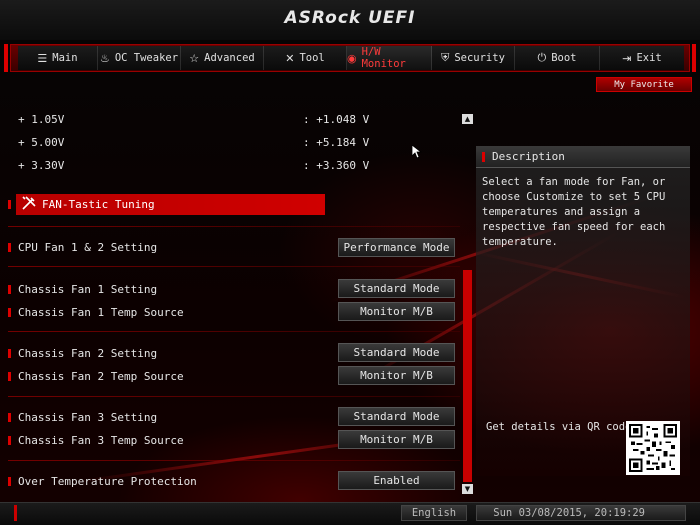 Image resolution: width=700 pixels, height=525 pixels. What do you see at coordinates (445, 57) in the screenshot?
I see `shield-icon: ⛨` at bounding box center [445, 57].